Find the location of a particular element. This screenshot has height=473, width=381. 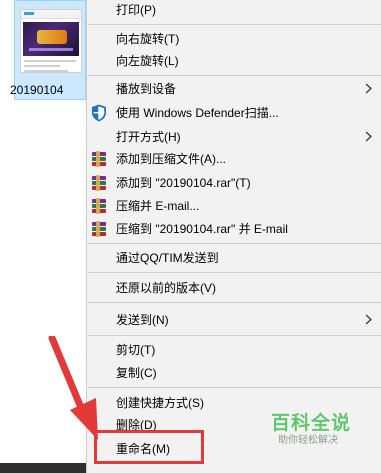

menu-item-cut: 剪切(T) is located at coordinates (234, 350).